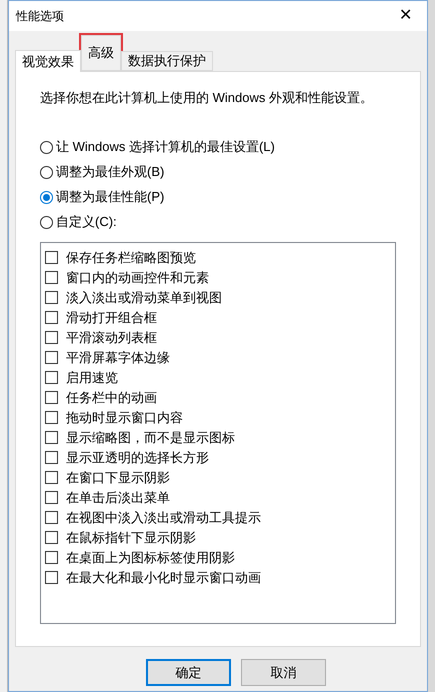  What do you see at coordinates (218, 578) in the screenshot?
I see `checkbox-option: 在最大化和最小化时显示窗口动画` at bounding box center [218, 578].